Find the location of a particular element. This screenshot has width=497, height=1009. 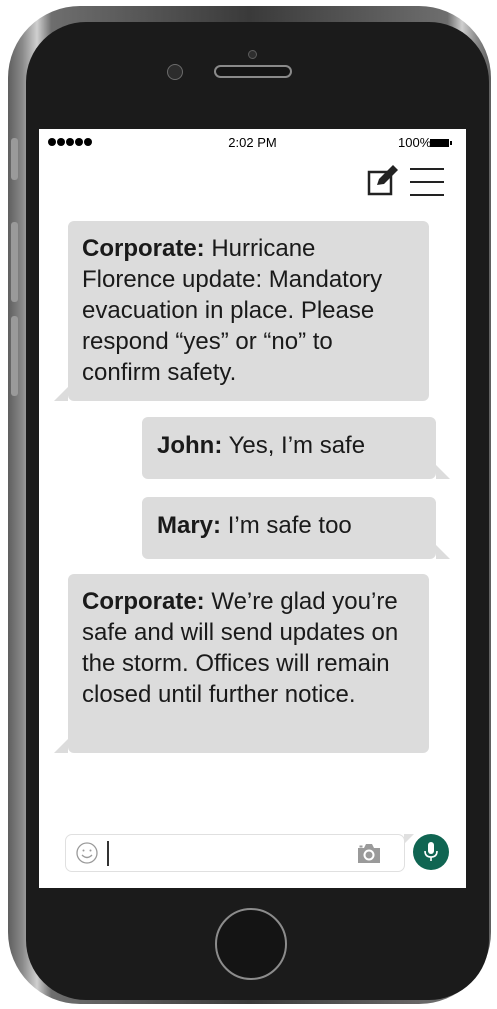

battery-icon is located at coordinates (441, 143).